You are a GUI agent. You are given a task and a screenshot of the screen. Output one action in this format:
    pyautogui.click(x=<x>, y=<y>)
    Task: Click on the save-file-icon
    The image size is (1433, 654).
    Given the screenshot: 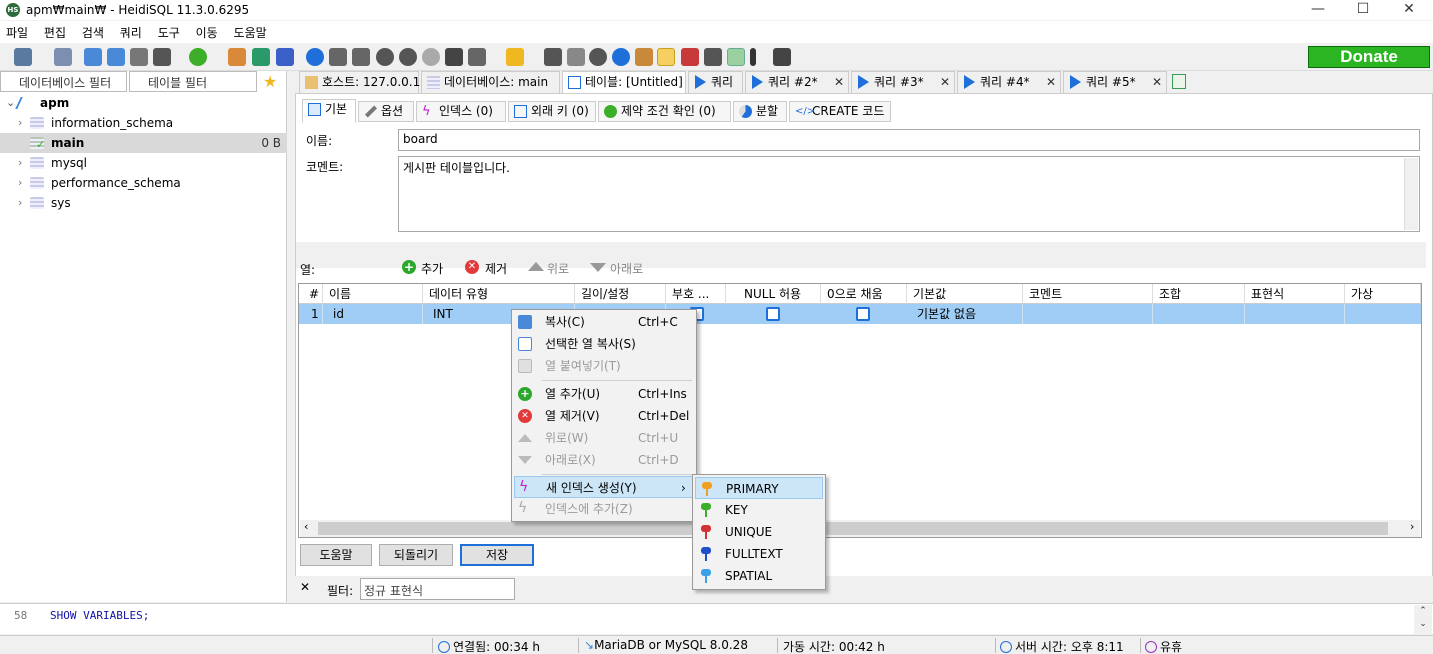 What is the action you would take?
    pyautogui.click(x=553, y=57)
    